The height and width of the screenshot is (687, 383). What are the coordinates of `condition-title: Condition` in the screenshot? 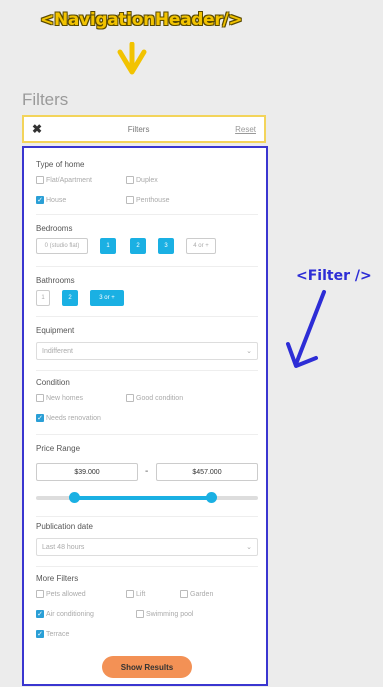 It's located at (53, 382).